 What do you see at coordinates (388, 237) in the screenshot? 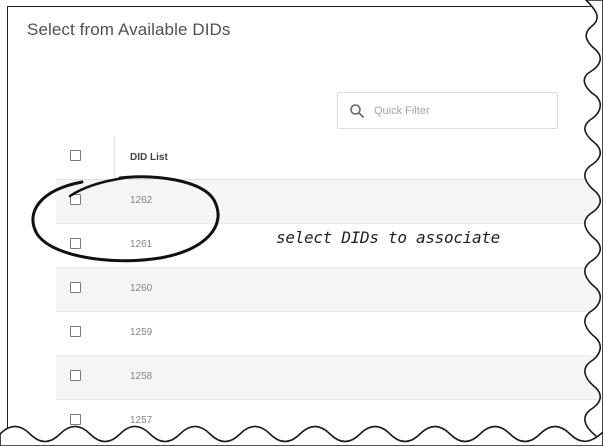
I see `annotation-text: select DIDs to associate` at bounding box center [388, 237].